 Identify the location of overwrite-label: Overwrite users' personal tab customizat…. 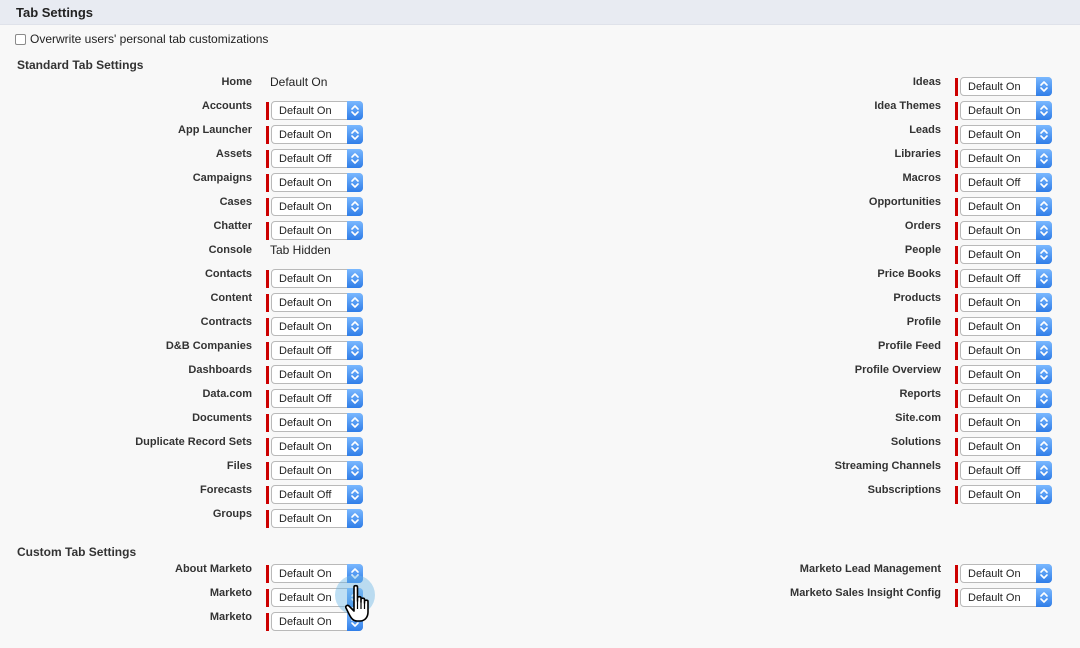
(149, 39).